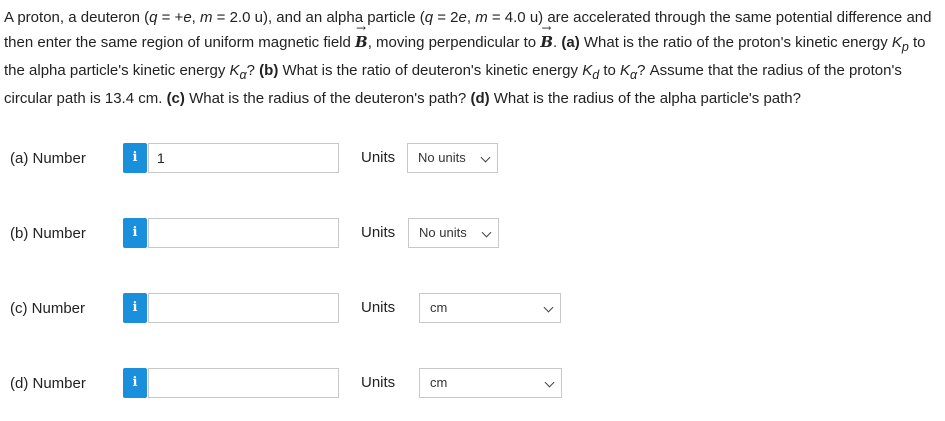  I want to click on answer-input-d, so click(243, 383).